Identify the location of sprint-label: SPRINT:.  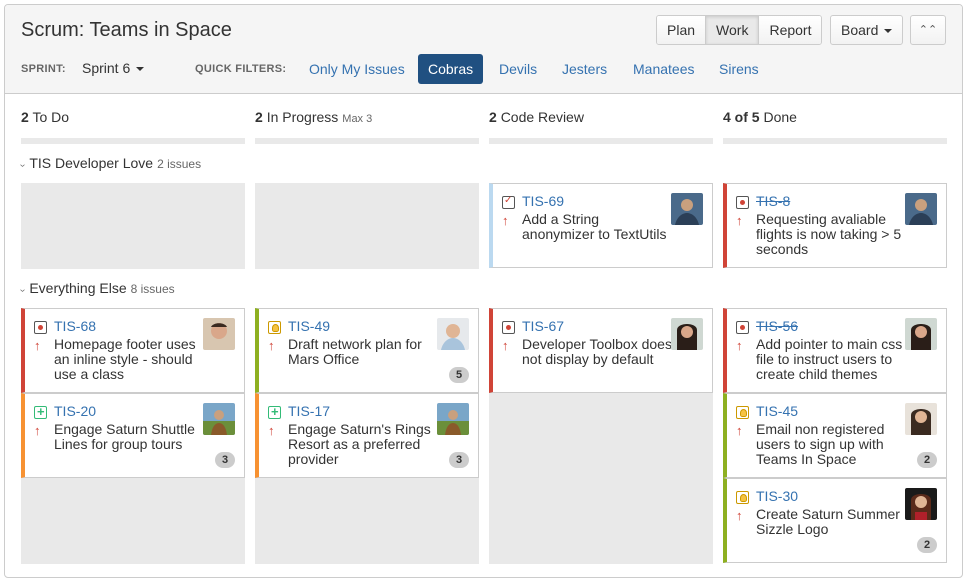
(43, 69).